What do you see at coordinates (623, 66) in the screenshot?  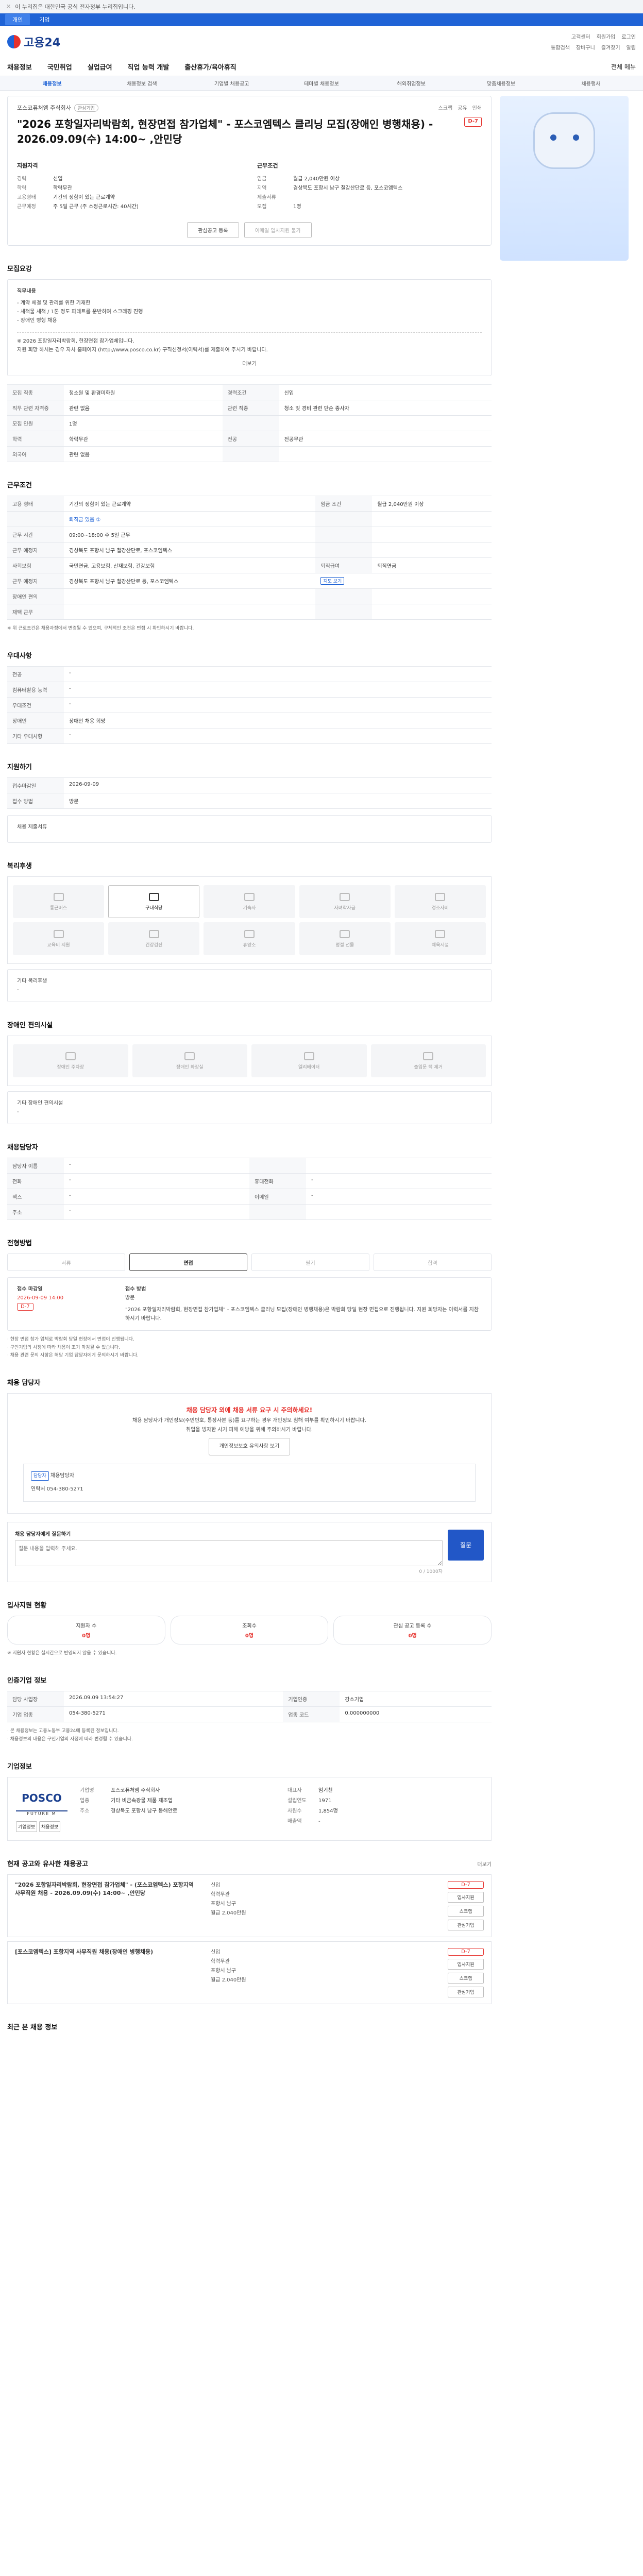 I see `all-menu-button: 전체 메뉴` at bounding box center [623, 66].